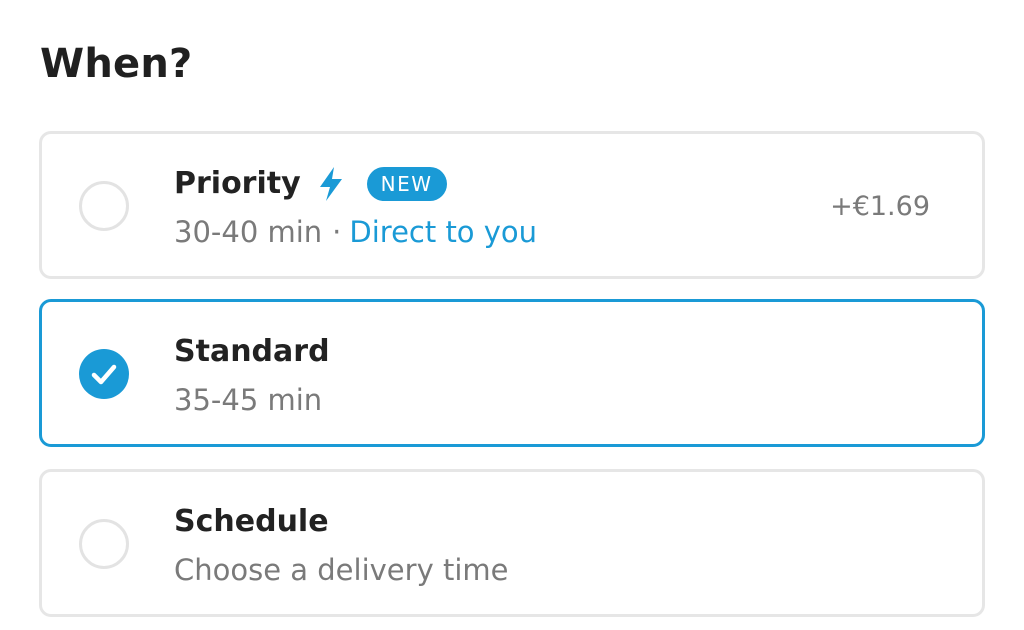 The width and height of the screenshot is (1024, 630). What do you see at coordinates (104, 206) in the screenshot?
I see `priority-radio-button` at bounding box center [104, 206].